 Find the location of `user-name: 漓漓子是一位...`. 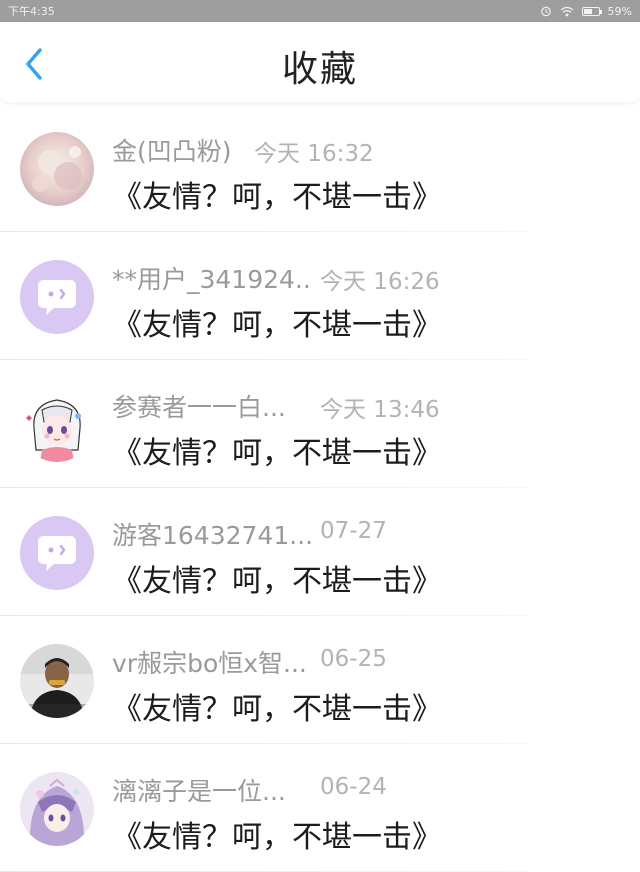

user-name: 漓漓子是一位... is located at coordinates (199, 791).